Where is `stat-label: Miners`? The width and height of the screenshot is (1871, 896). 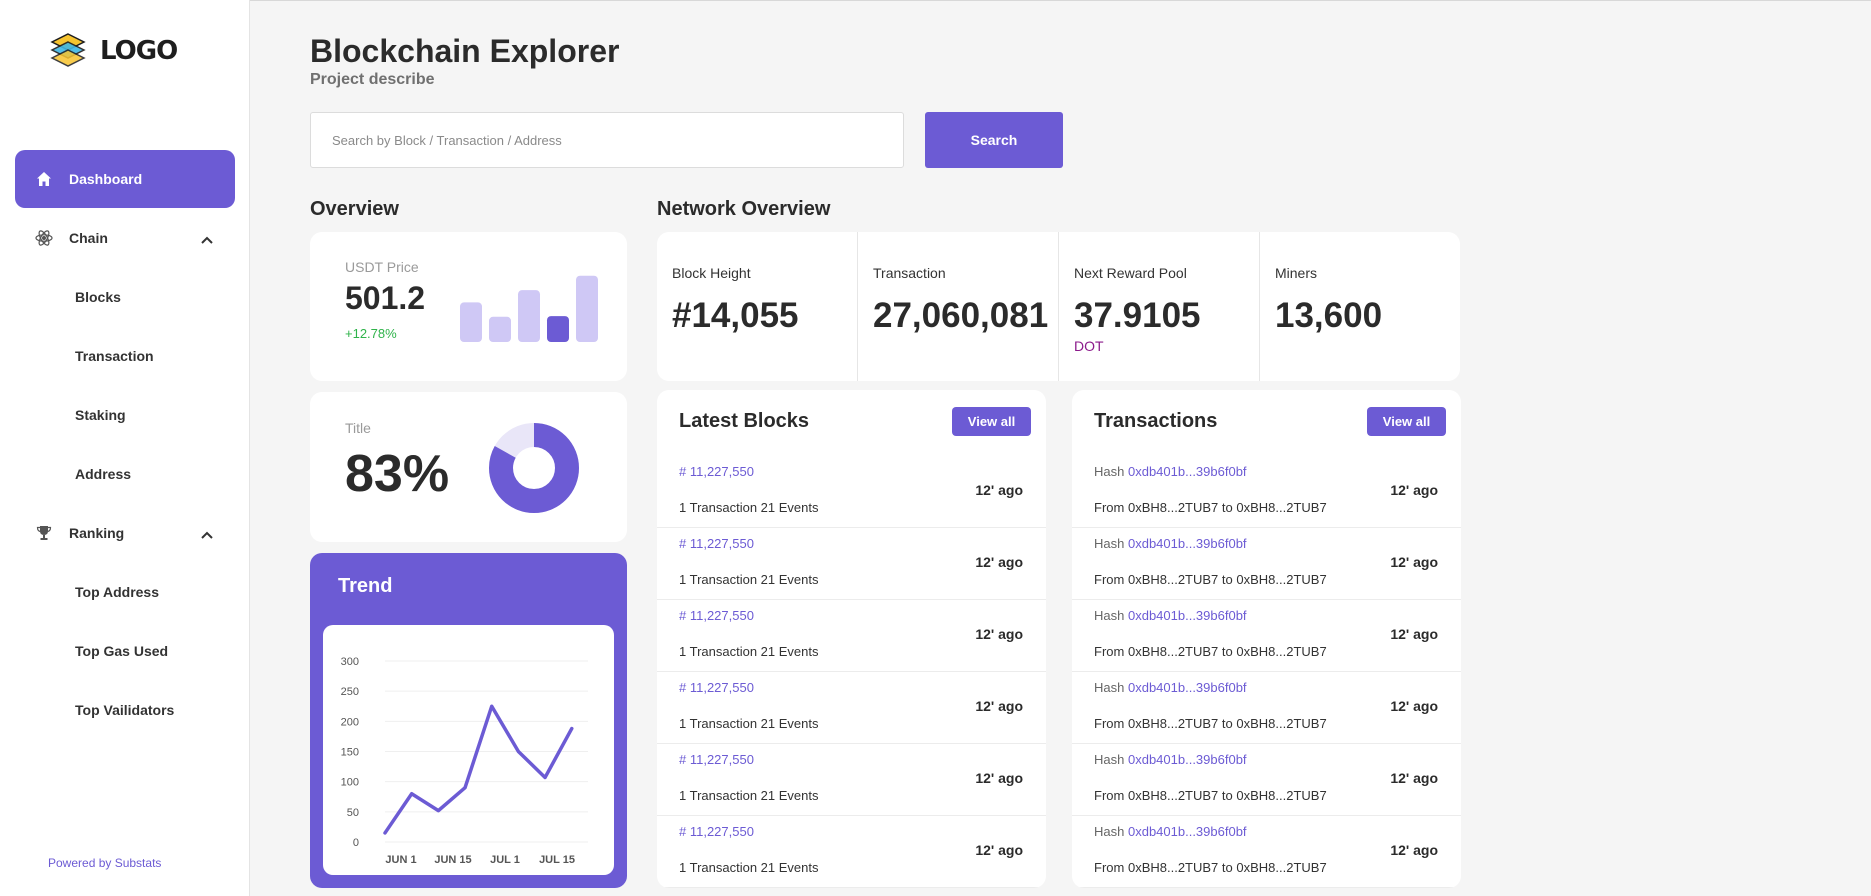 stat-label: Miners is located at coordinates (1296, 273).